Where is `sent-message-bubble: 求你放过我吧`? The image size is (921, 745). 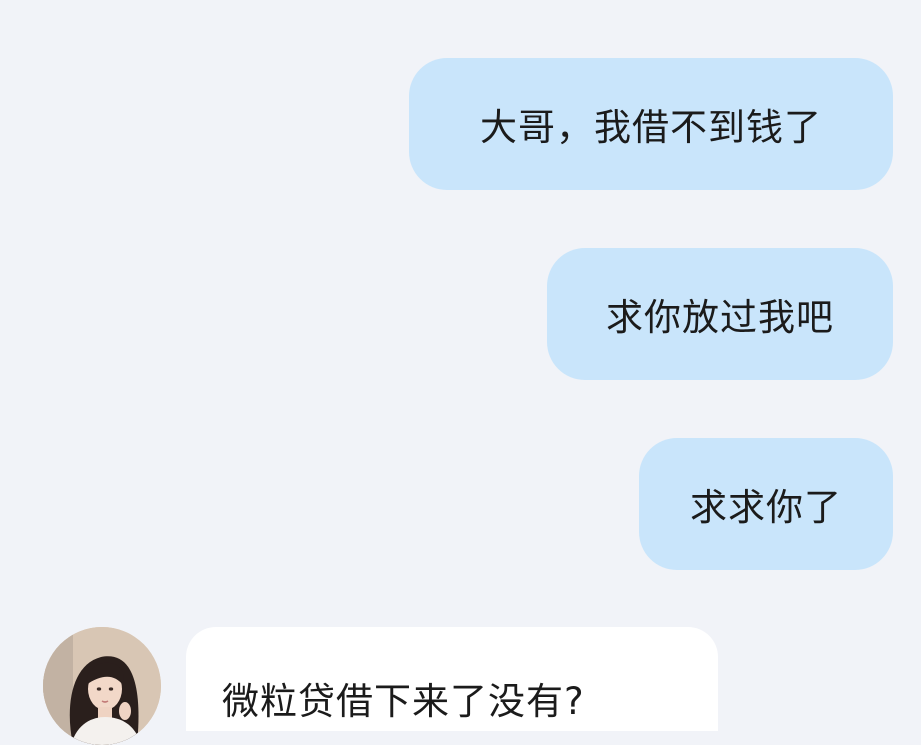 sent-message-bubble: 求你放过我吧 is located at coordinates (720, 314).